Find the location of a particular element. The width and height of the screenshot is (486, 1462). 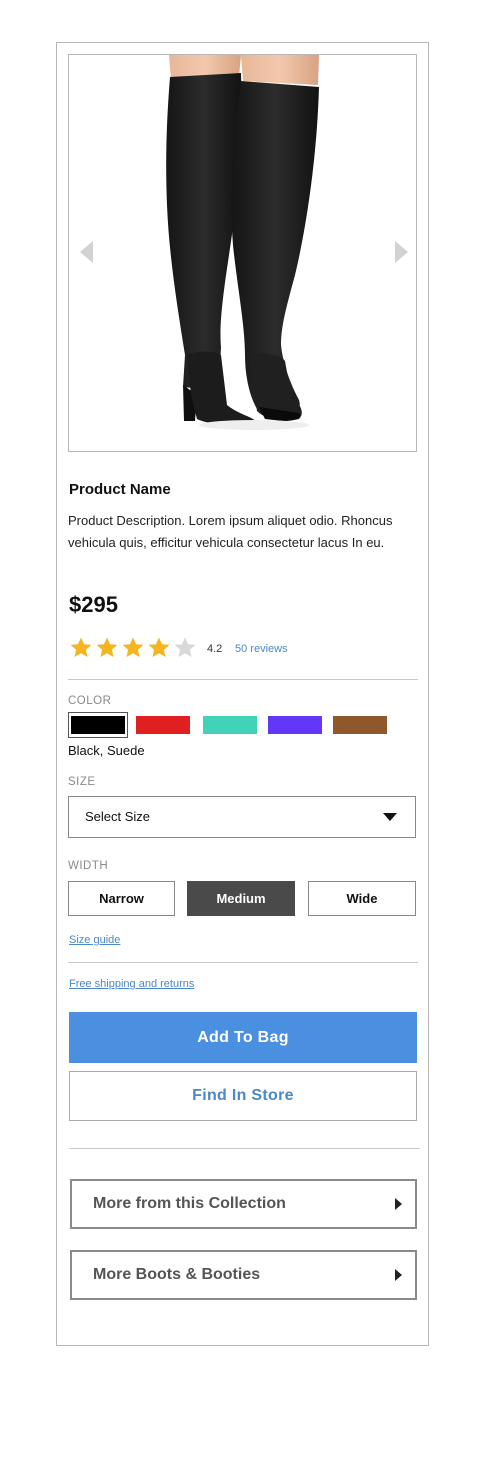

accordion-more-from-collection: More from this Collection is located at coordinates (243, 1204).